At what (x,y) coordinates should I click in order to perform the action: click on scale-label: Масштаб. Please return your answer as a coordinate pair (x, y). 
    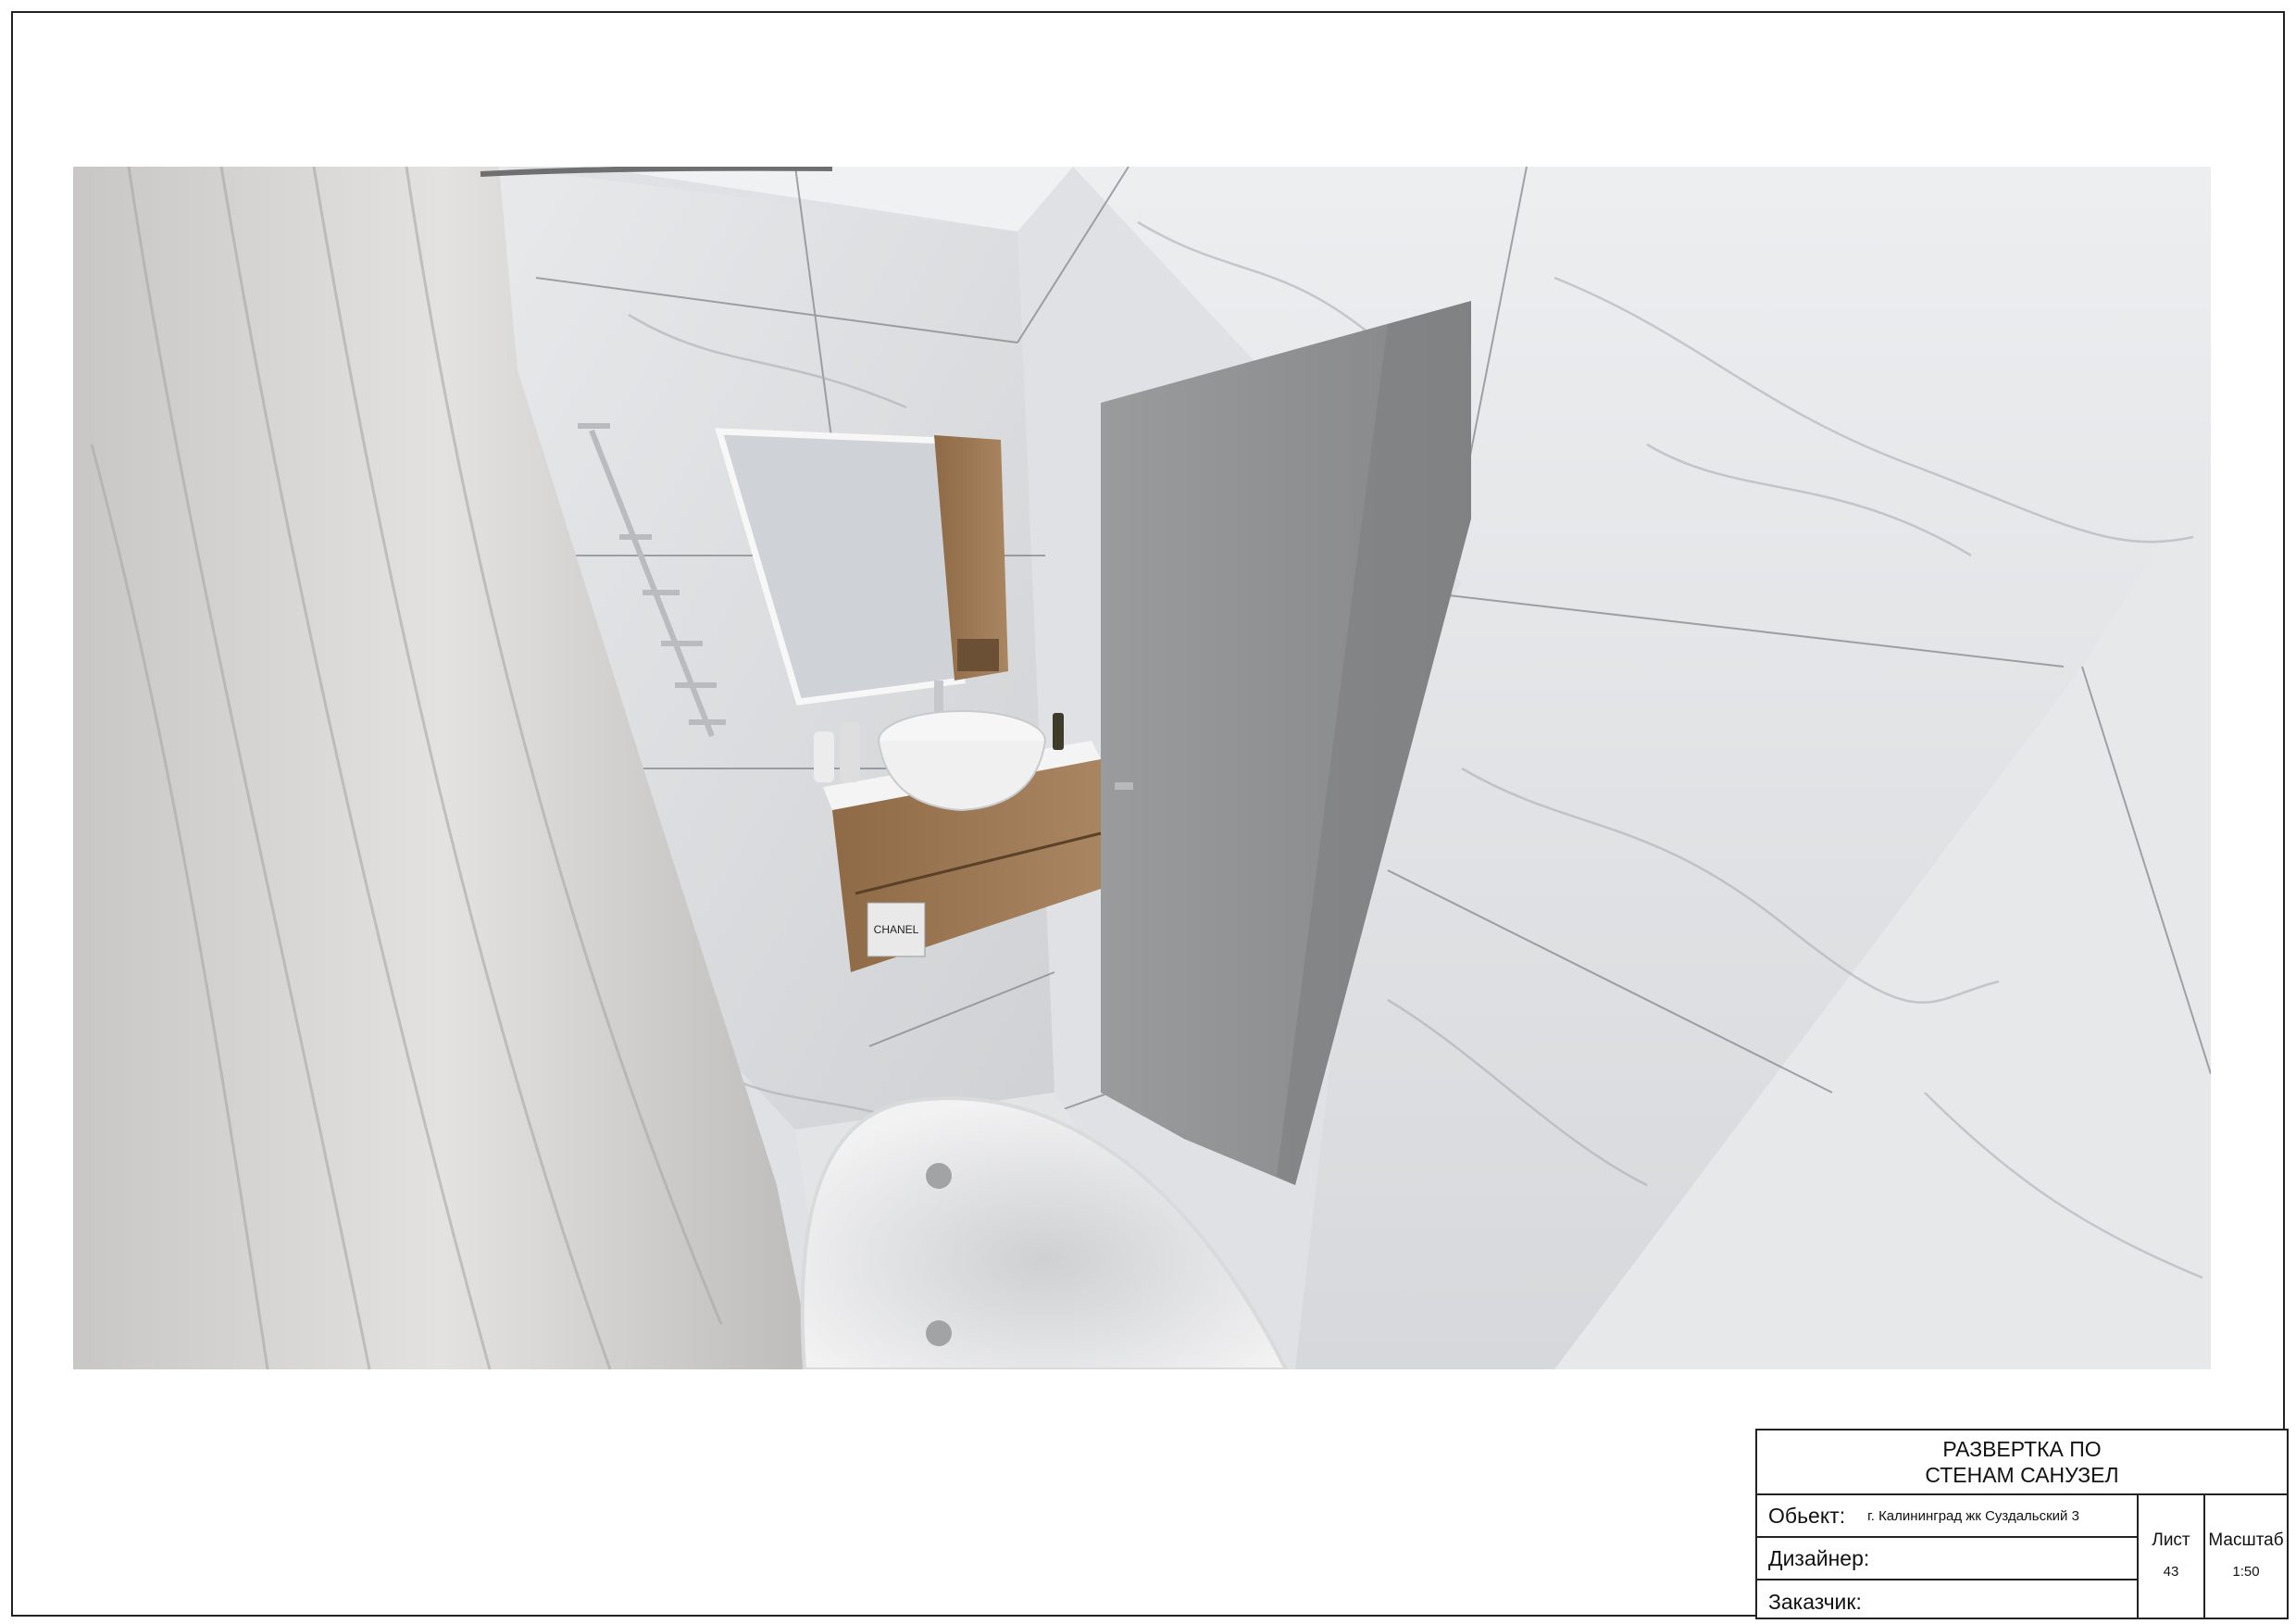
    Looking at the image, I should click on (2246, 1540).